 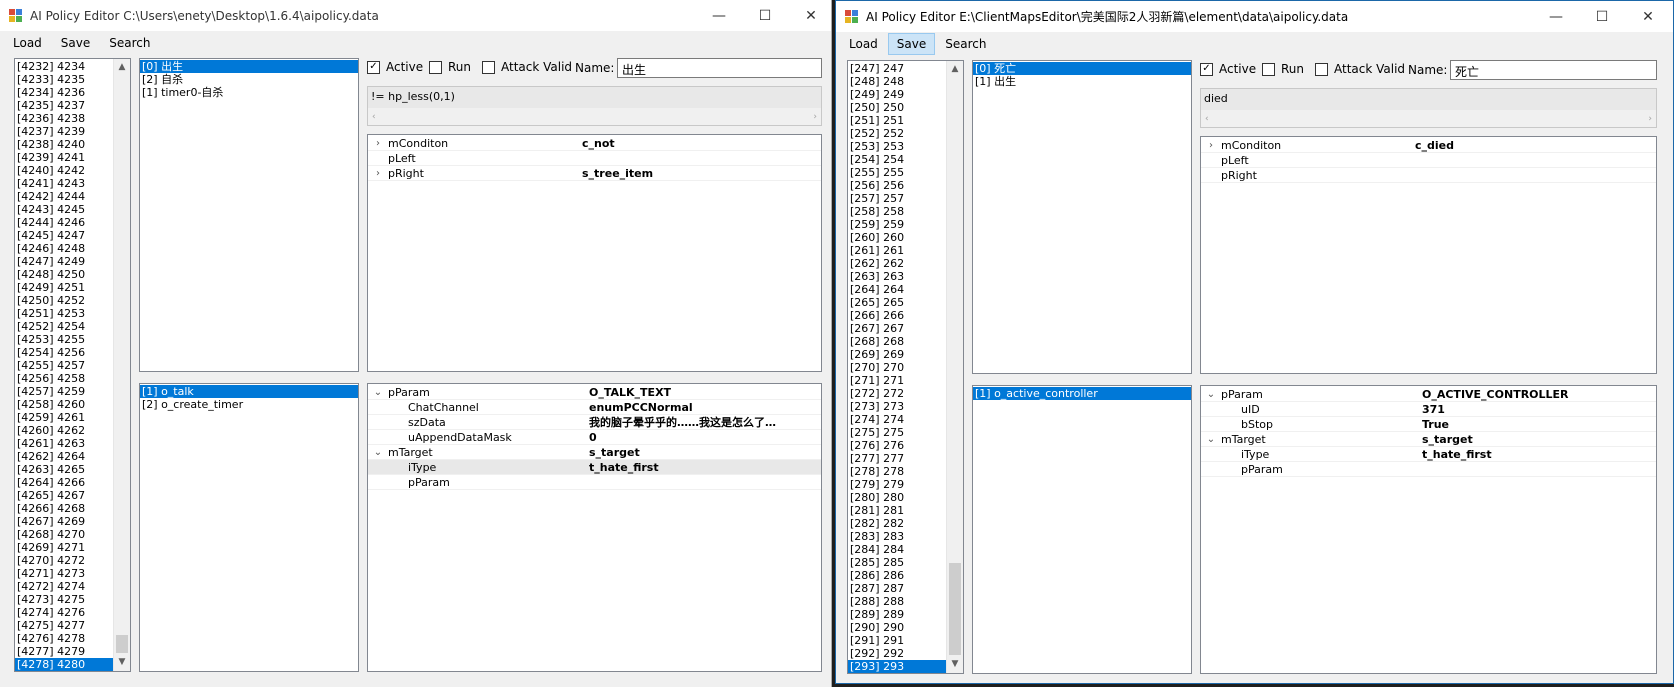 I want to click on policy-id-item: [262] 262, so click(x=897, y=263).